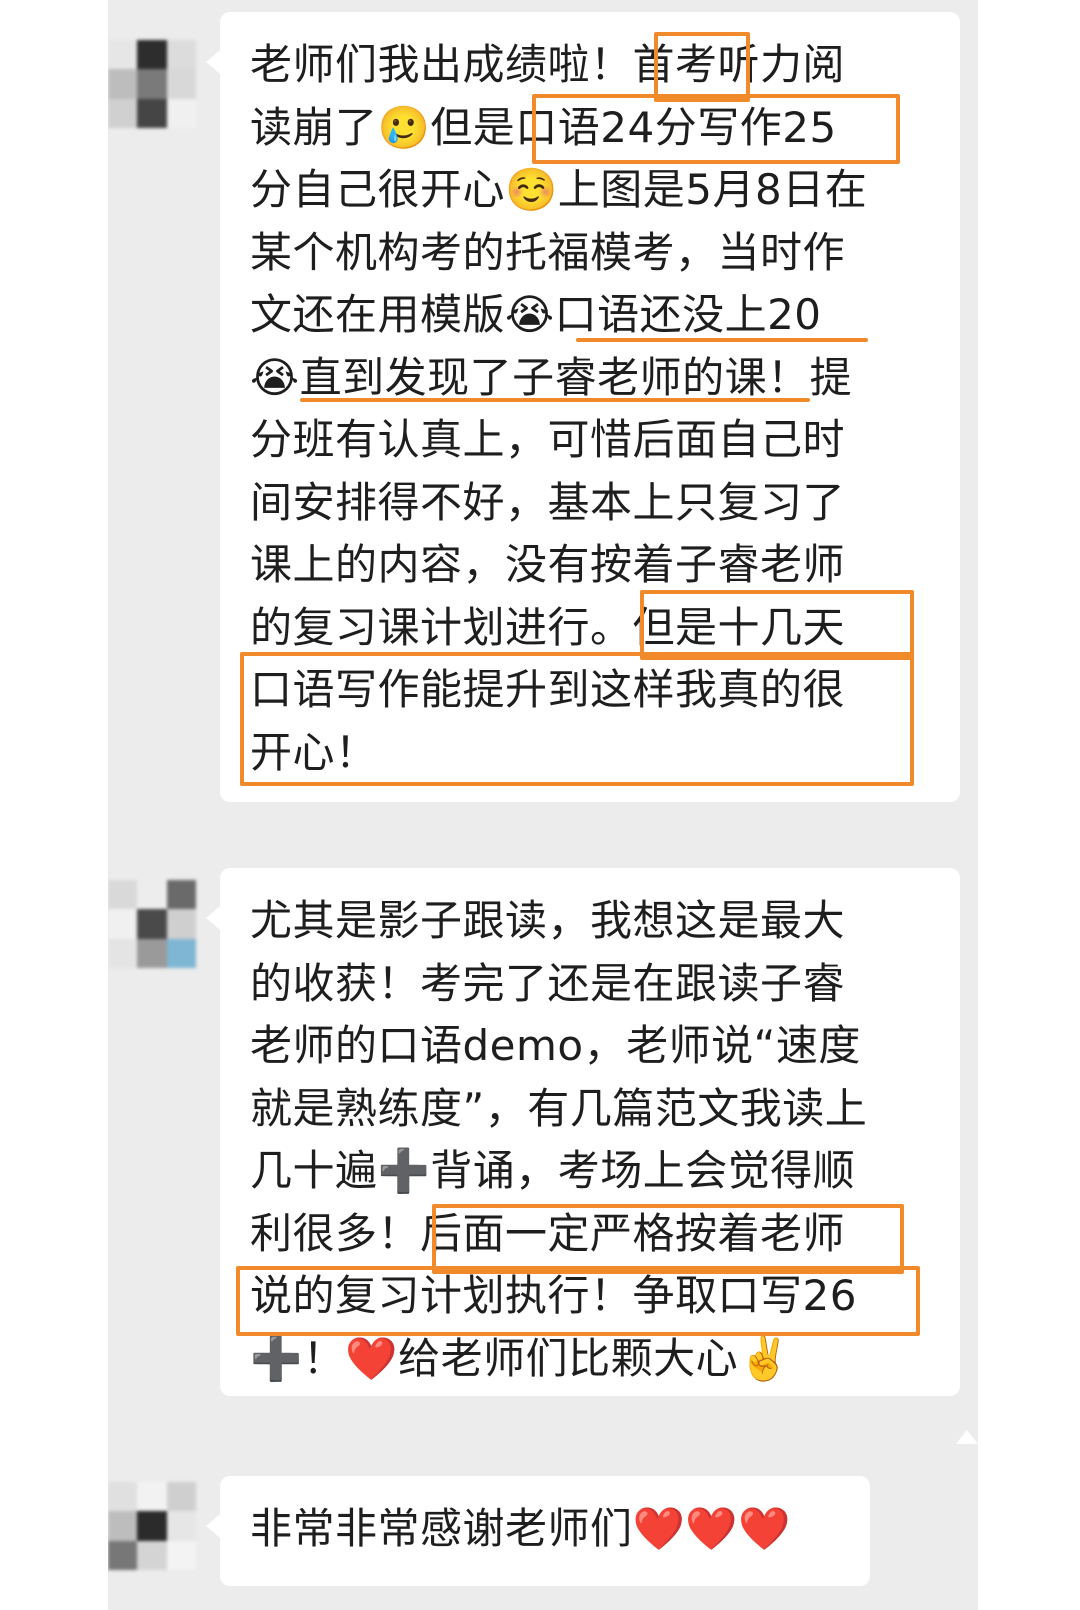 This screenshot has height=1610, width=1080. I want to click on message-bubble: 非常非常感谢老师们❤️❤️❤️, so click(538, 1531).